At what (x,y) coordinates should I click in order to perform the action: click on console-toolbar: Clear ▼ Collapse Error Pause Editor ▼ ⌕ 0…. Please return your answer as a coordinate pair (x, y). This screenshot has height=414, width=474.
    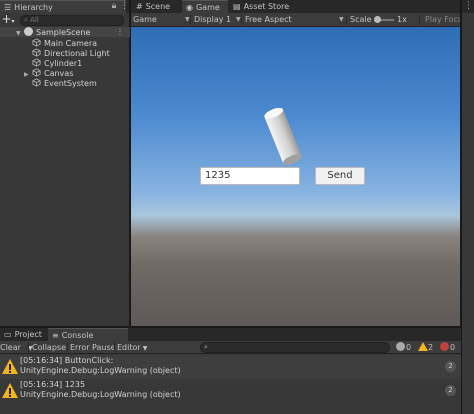
    Looking at the image, I should click on (230, 347).